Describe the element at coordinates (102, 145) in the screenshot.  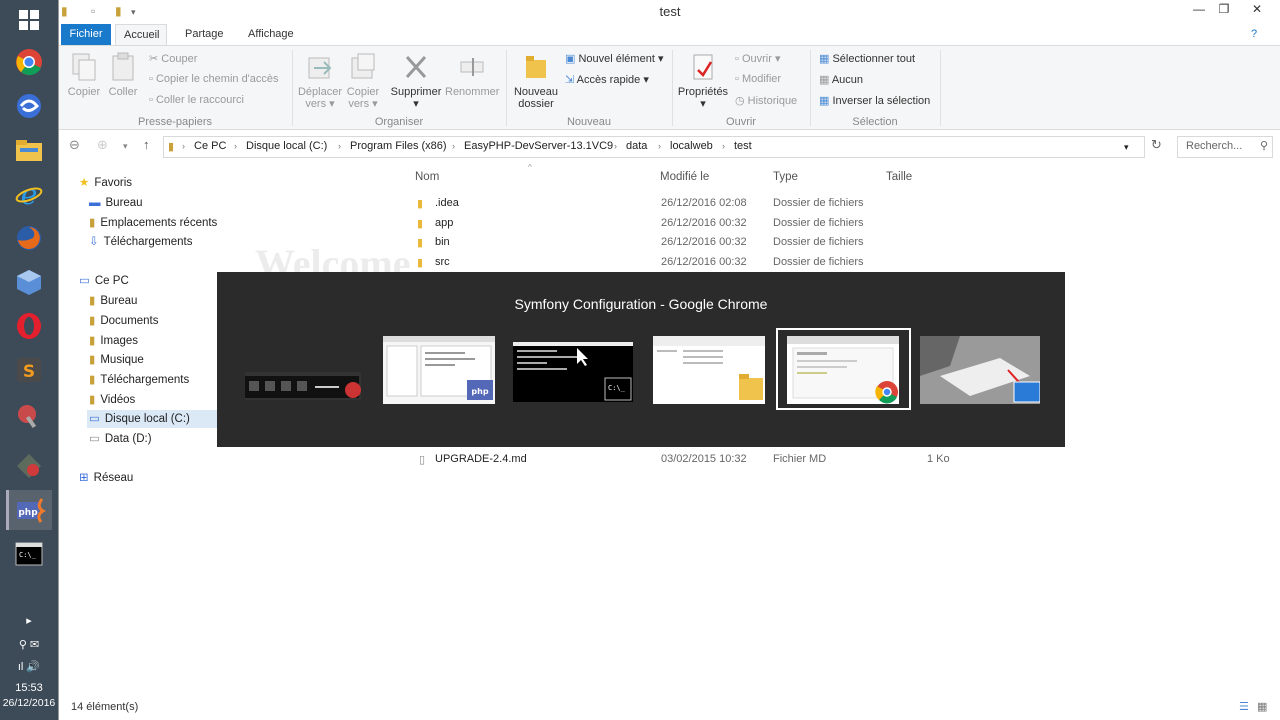
I see `forward-button: ⊕` at that location.